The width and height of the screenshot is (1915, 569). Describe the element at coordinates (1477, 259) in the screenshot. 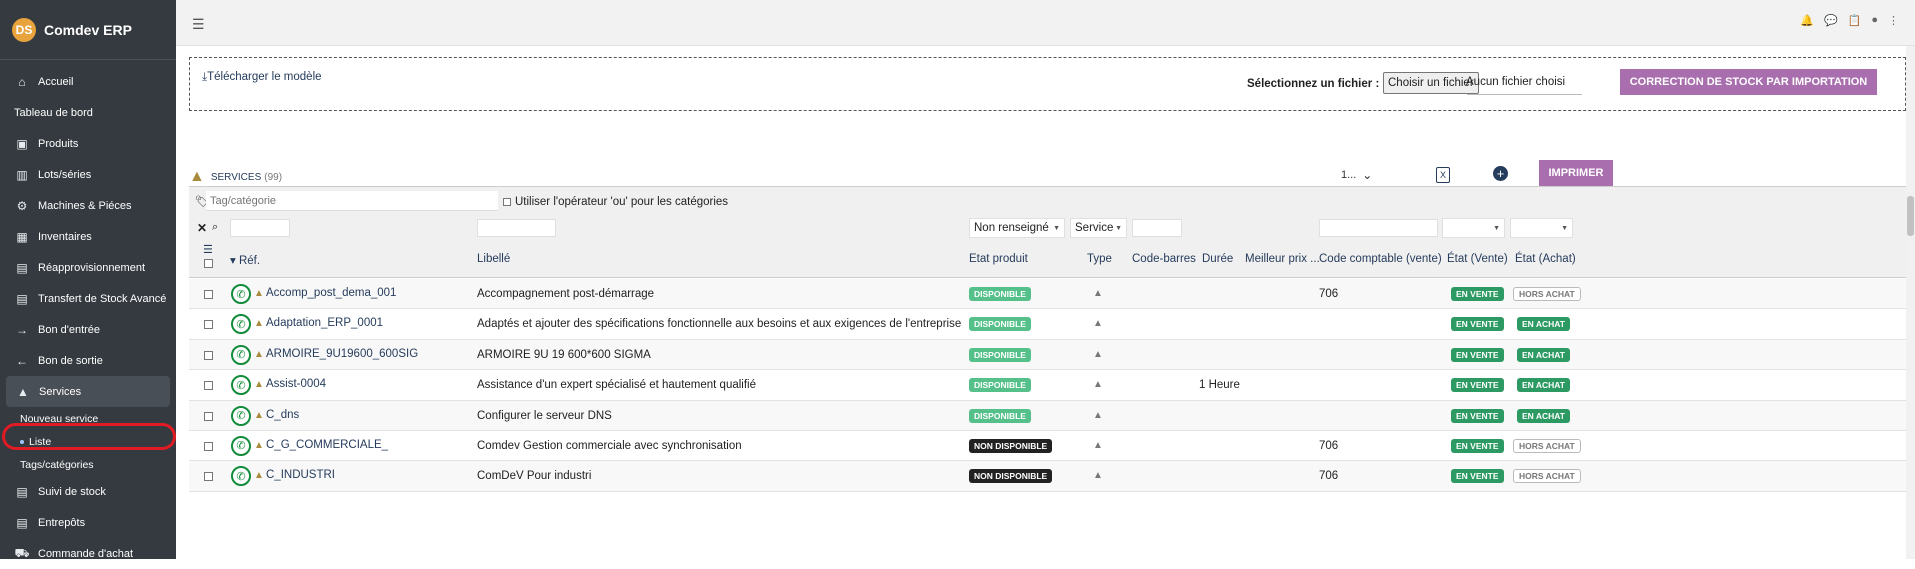

I see `col-etat-vente: État (Vente)` at that location.